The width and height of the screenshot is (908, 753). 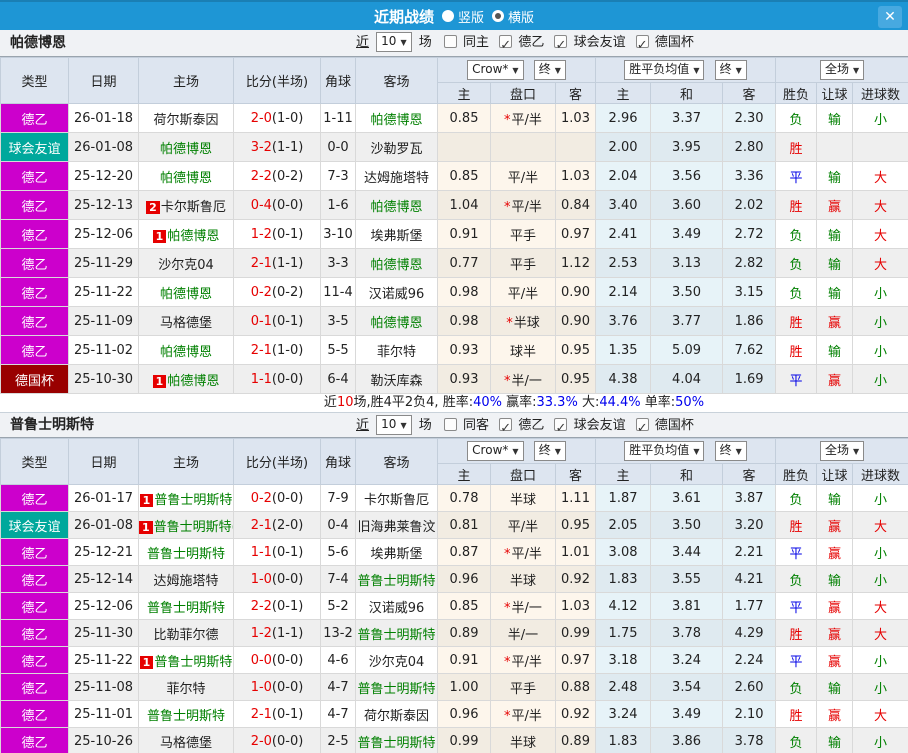 What do you see at coordinates (464, 474) in the screenshot?
I see `col-odds-home: 主` at bounding box center [464, 474].